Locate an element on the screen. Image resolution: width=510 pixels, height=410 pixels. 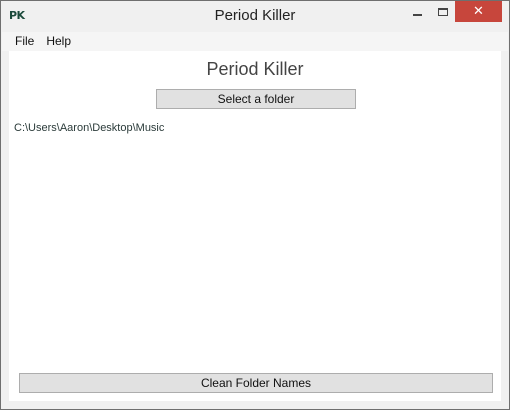
menu-bar: File Help is located at coordinates (255, 41).